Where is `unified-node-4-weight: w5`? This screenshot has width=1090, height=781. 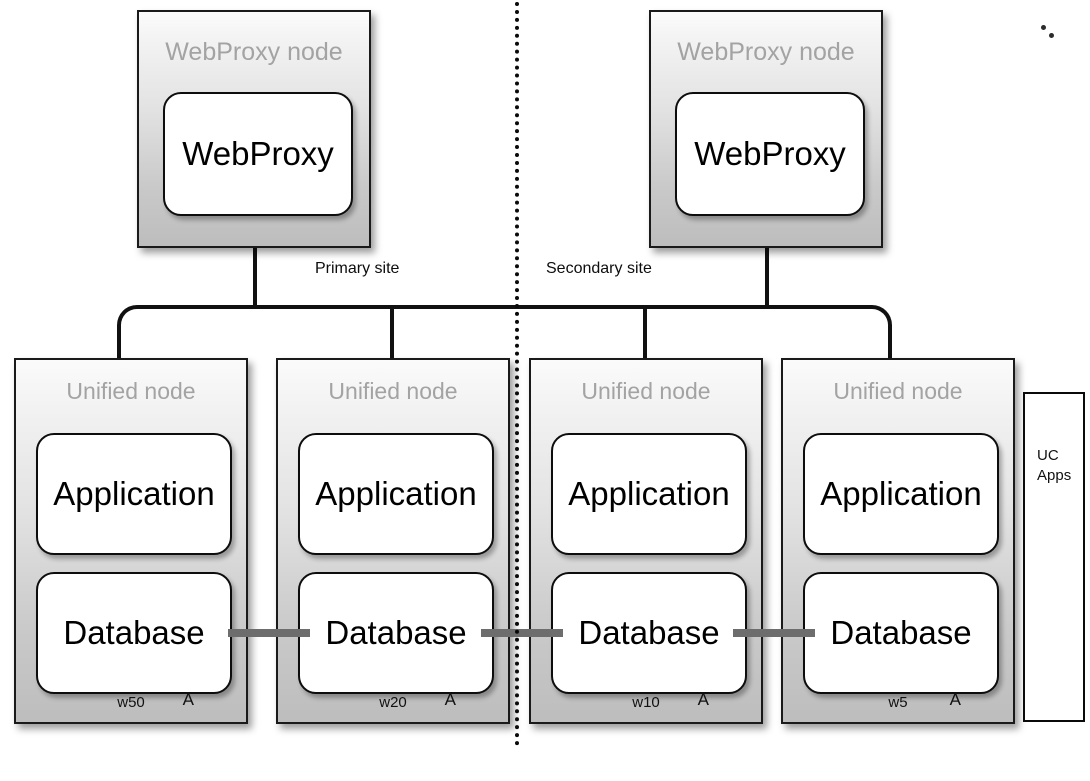
unified-node-4-weight: w5 is located at coordinates (898, 702).